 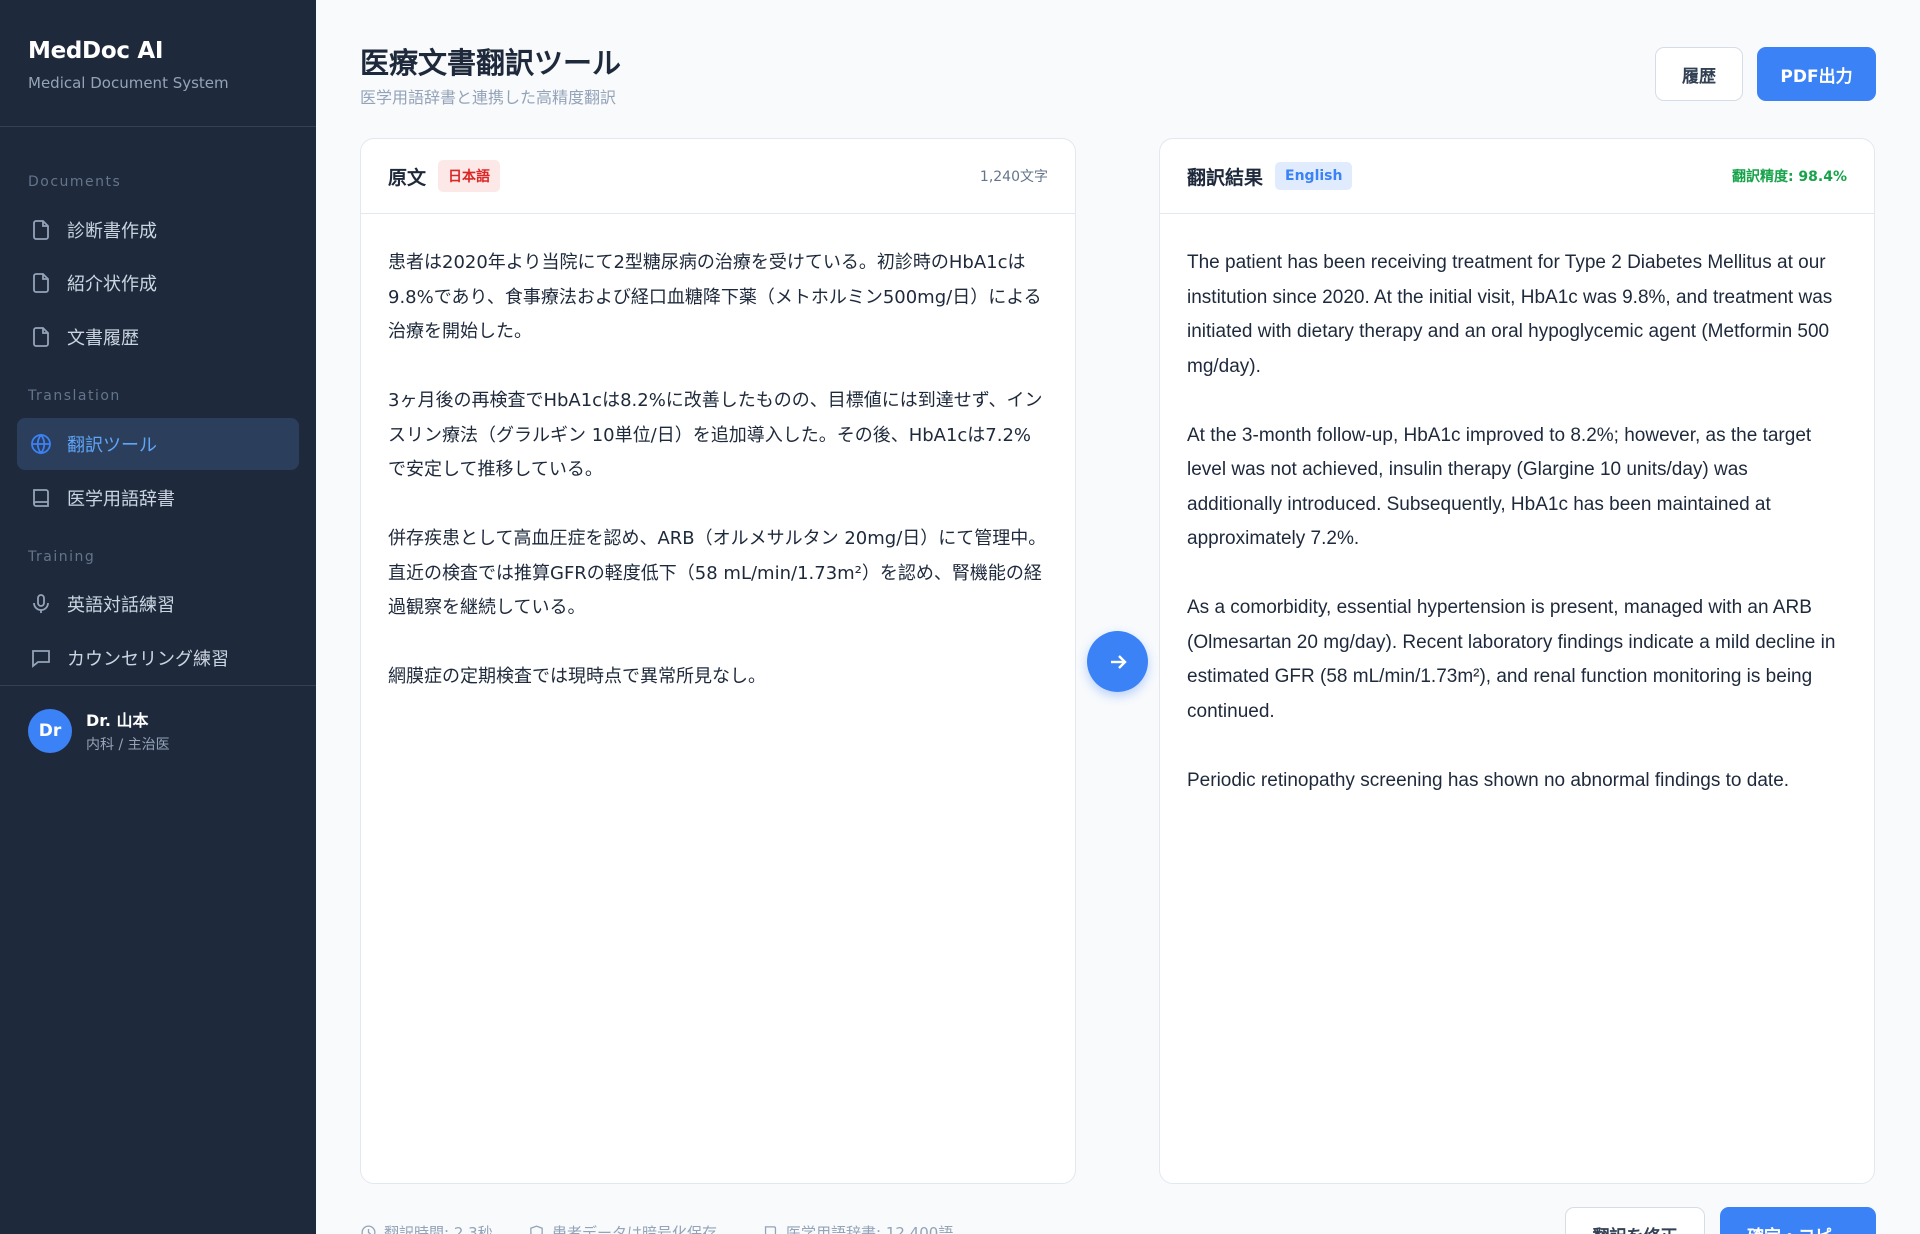 I want to click on page-title: 医療文書翻訳ツール, so click(x=491, y=63).